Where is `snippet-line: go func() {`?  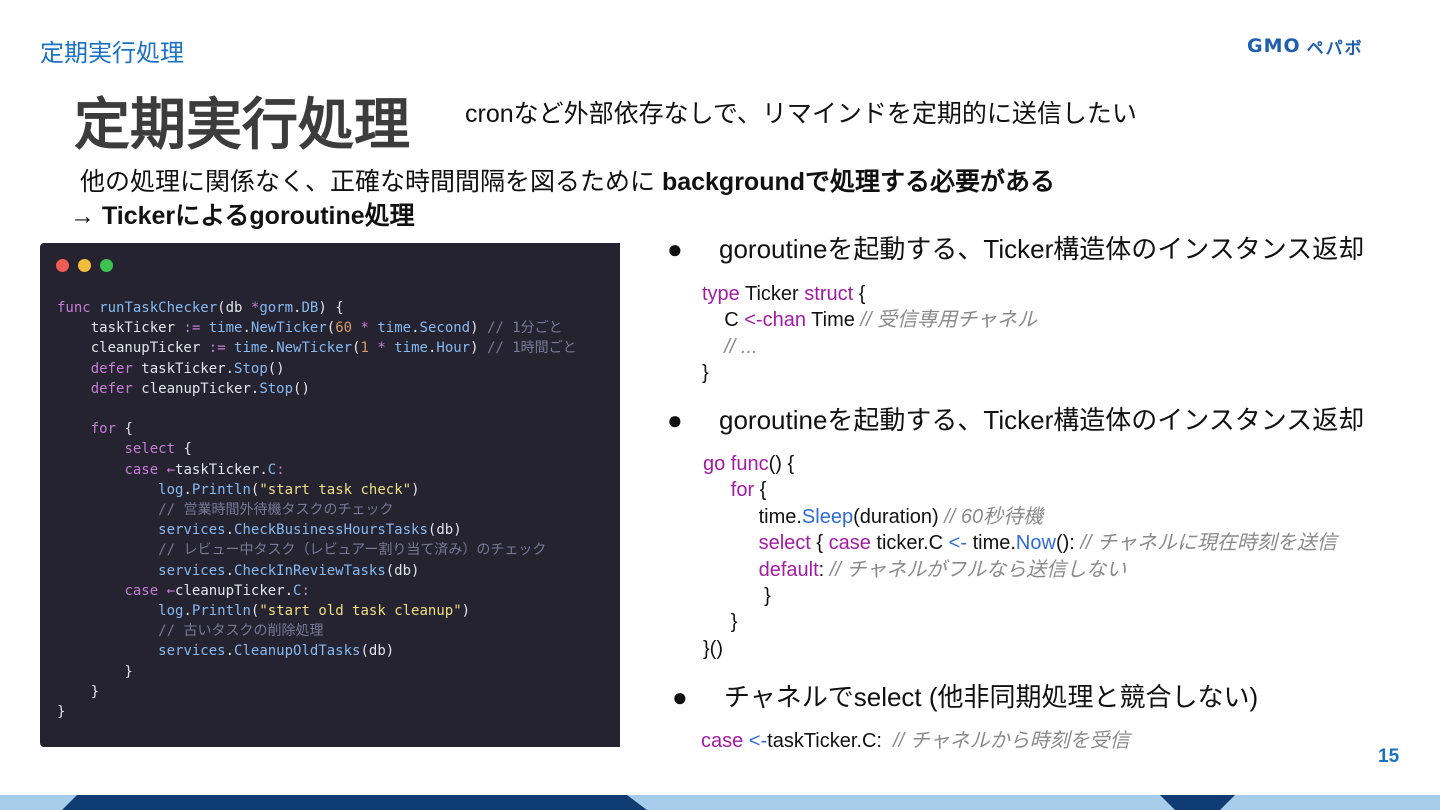
snippet-line: go func() { is located at coordinates (749, 464).